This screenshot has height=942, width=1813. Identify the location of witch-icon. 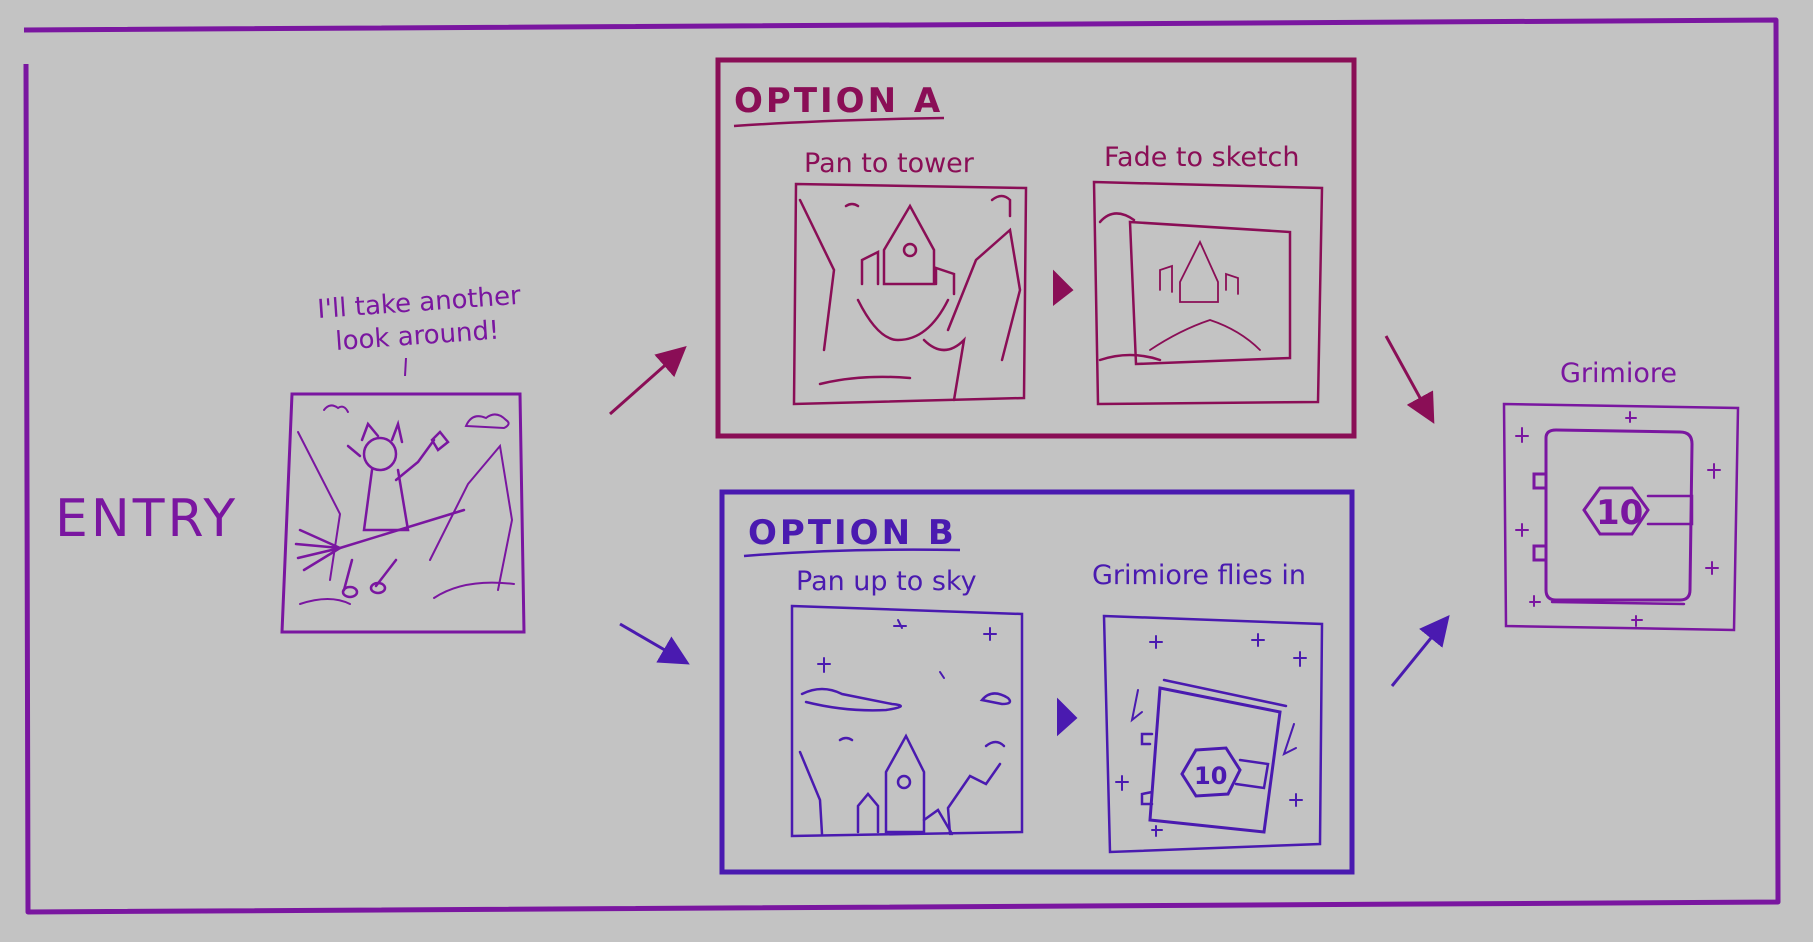
(395, 509).